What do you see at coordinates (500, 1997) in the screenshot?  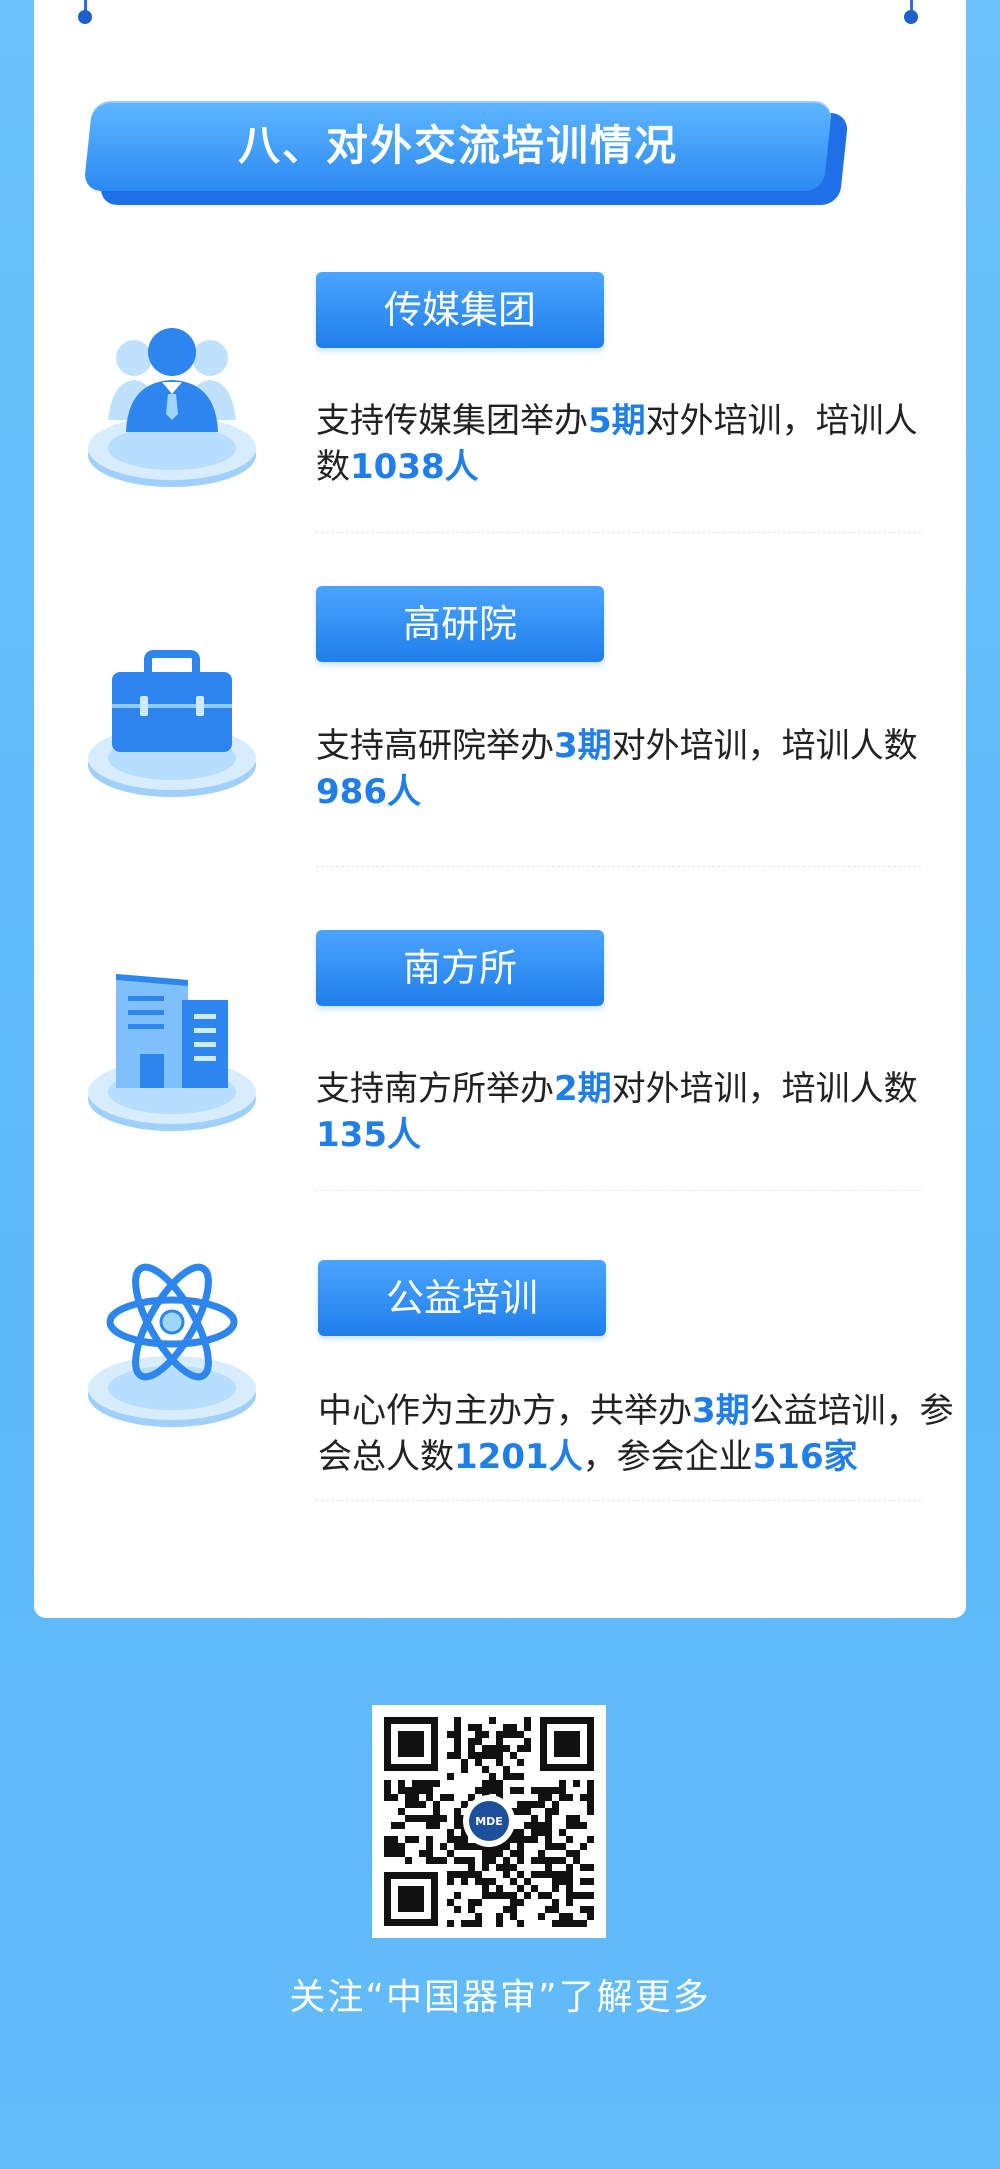 I see `follow-prompt: 关注“中国器审”了解更多` at bounding box center [500, 1997].